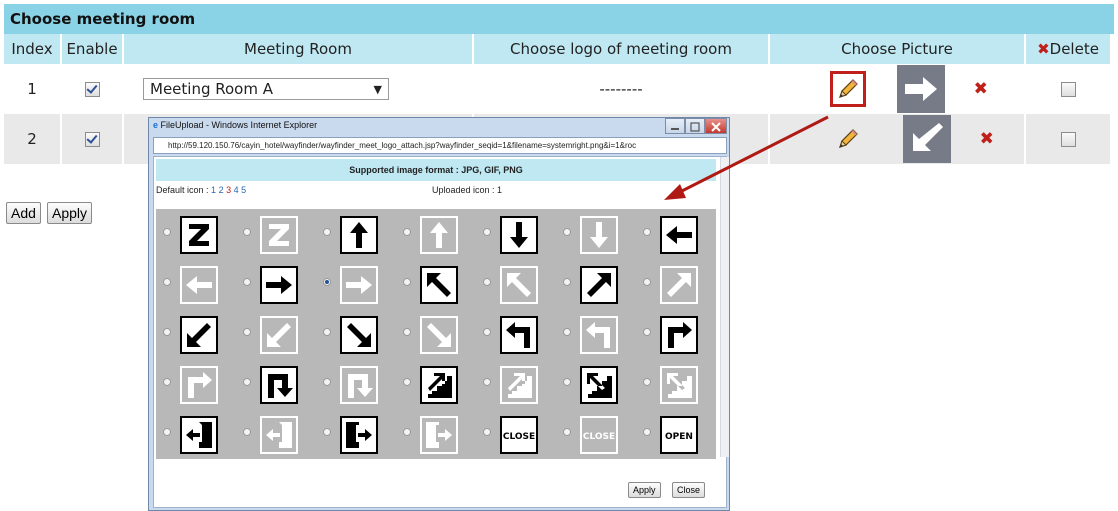 This screenshot has width=1118, height=511. What do you see at coordinates (377, 89) in the screenshot?
I see `chevron-down-icon: ▼` at bounding box center [377, 89].